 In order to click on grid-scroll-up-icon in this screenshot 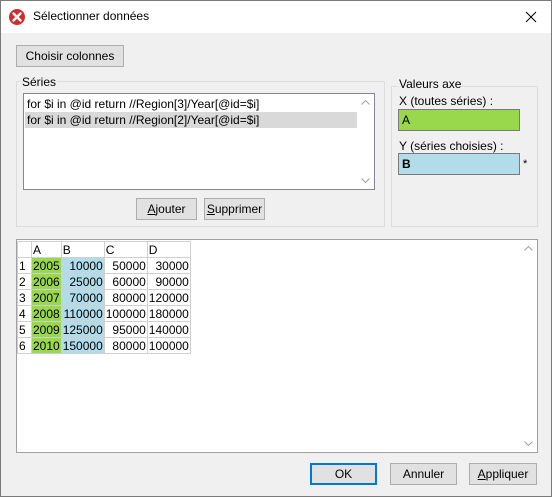, I will do `click(528, 248)`.